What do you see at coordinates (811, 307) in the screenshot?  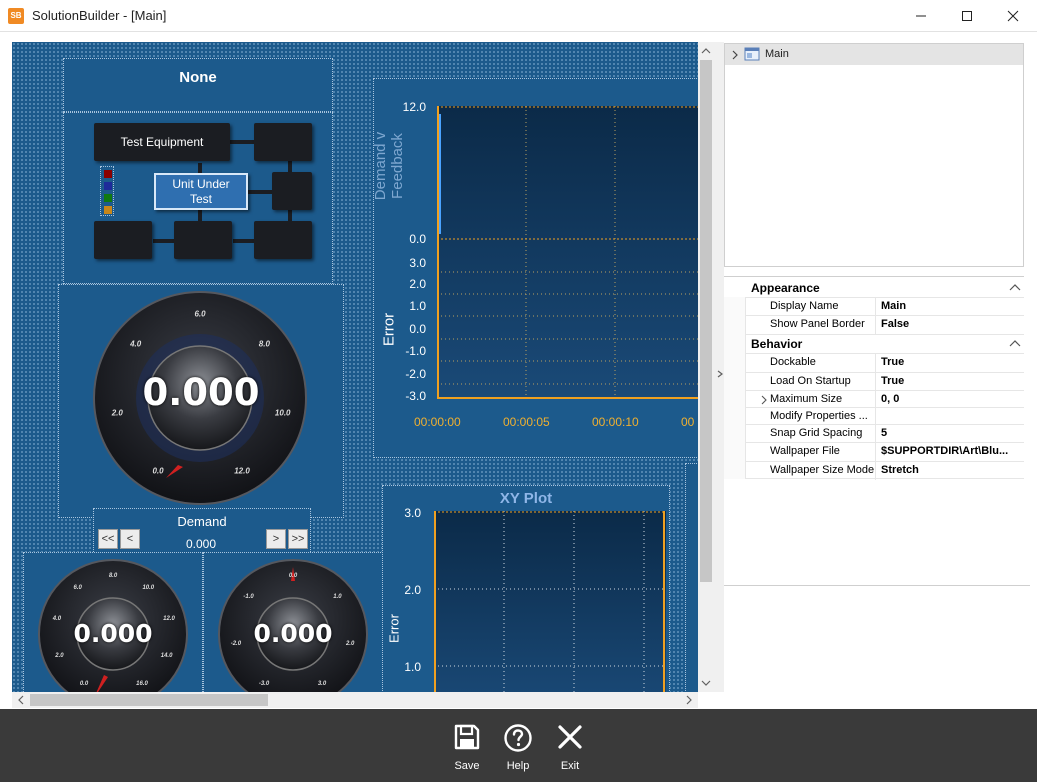 I see `property-name: Display Name` at bounding box center [811, 307].